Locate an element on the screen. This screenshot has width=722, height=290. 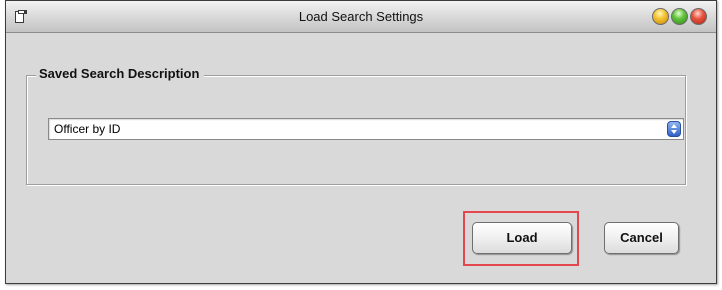
load-button: Load is located at coordinates (522, 238).